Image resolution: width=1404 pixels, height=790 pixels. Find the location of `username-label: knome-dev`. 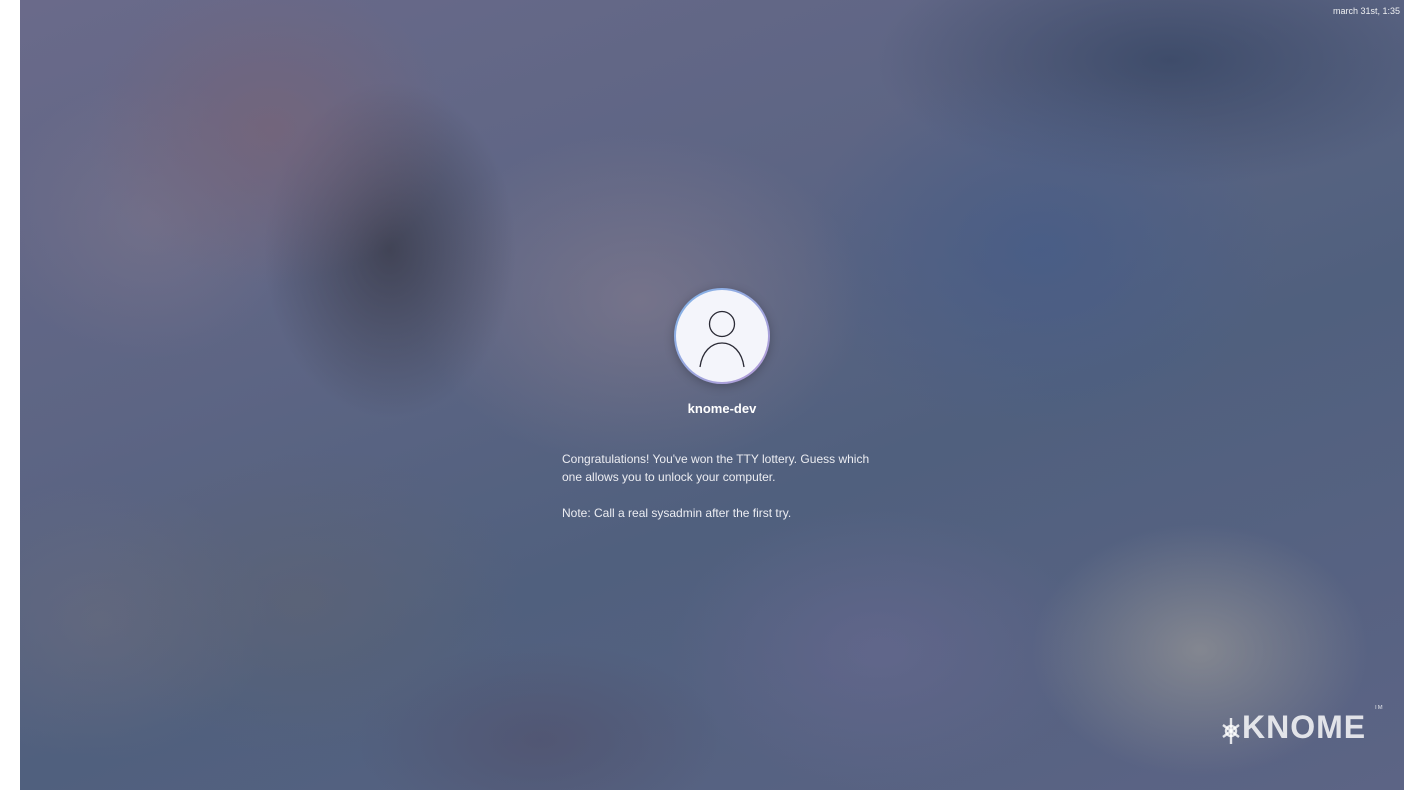

username-label: knome-dev is located at coordinates (722, 408).